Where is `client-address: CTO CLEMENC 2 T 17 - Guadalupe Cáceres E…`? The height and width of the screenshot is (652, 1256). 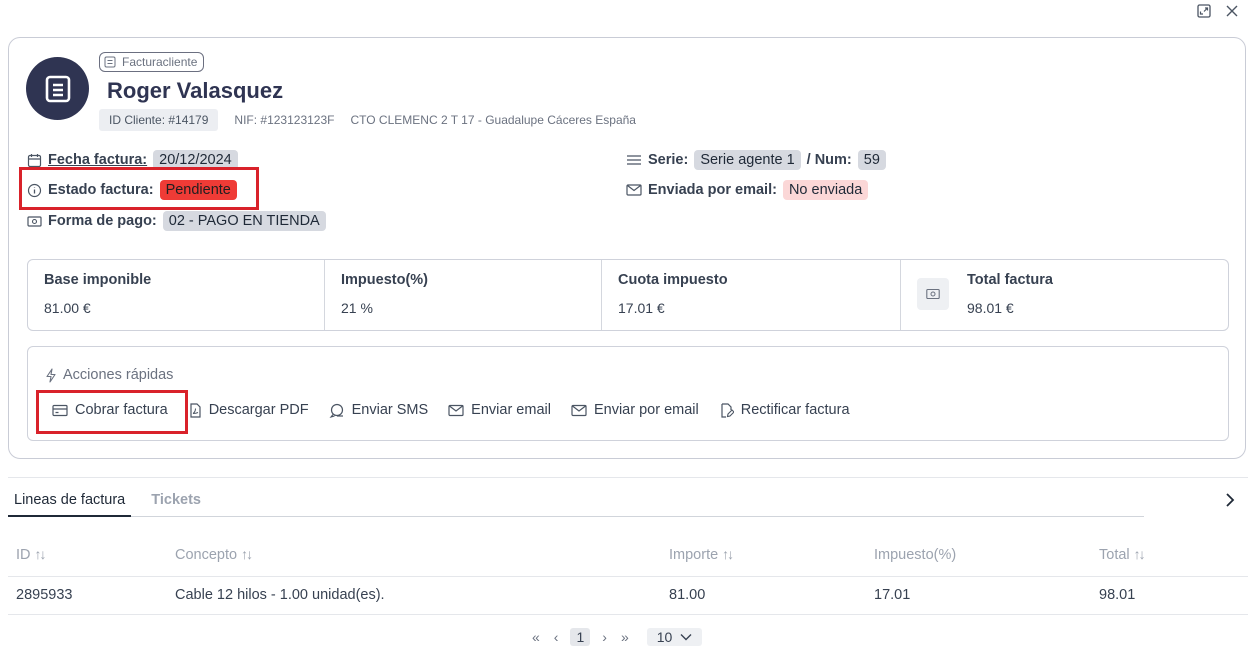 client-address: CTO CLEMENC 2 T 17 - Guadalupe Cáceres E… is located at coordinates (493, 120).